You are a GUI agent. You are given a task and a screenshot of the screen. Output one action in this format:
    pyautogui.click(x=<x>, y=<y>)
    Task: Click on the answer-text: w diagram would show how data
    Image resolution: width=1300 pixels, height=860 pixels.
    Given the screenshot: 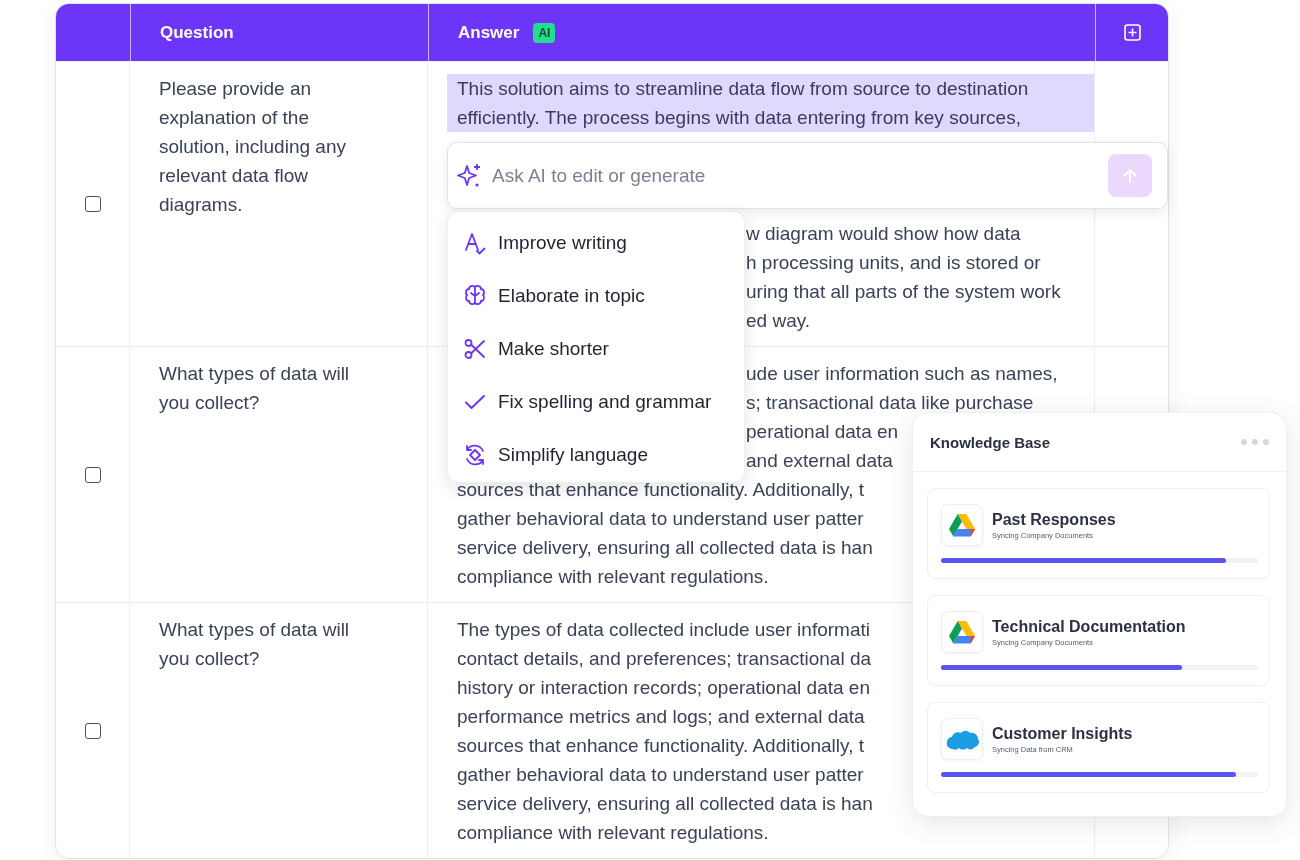 What is the action you would take?
    pyautogui.click(x=883, y=233)
    